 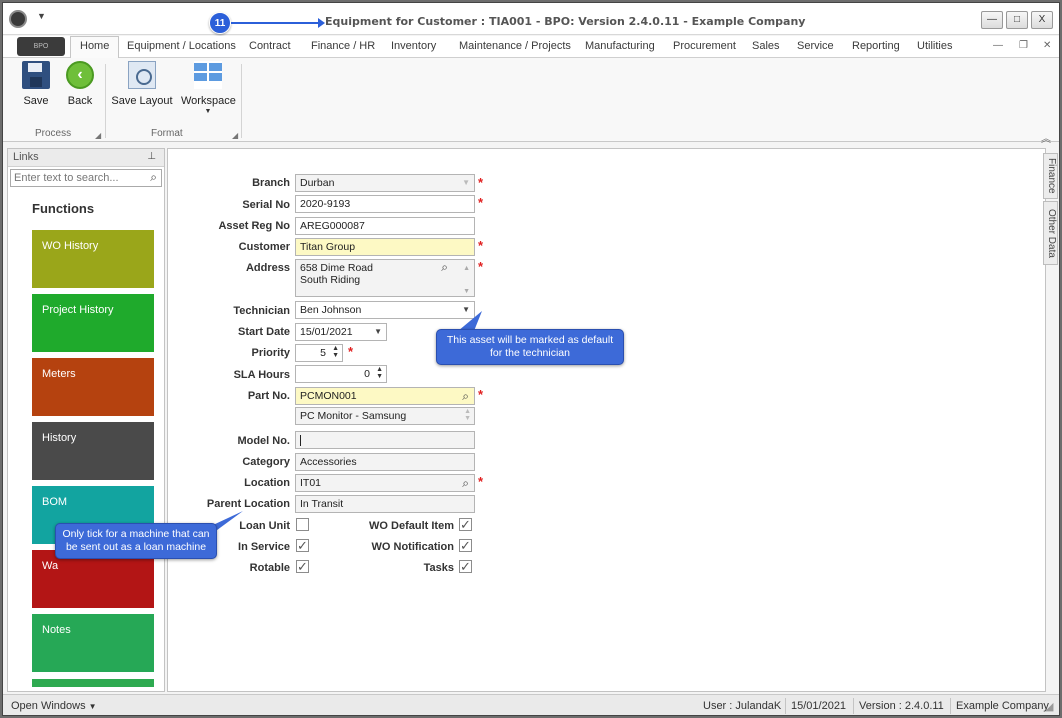 What do you see at coordinates (992, 20) in the screenshot?
I see `minimize-button: —` at bounding box center [992, 20].